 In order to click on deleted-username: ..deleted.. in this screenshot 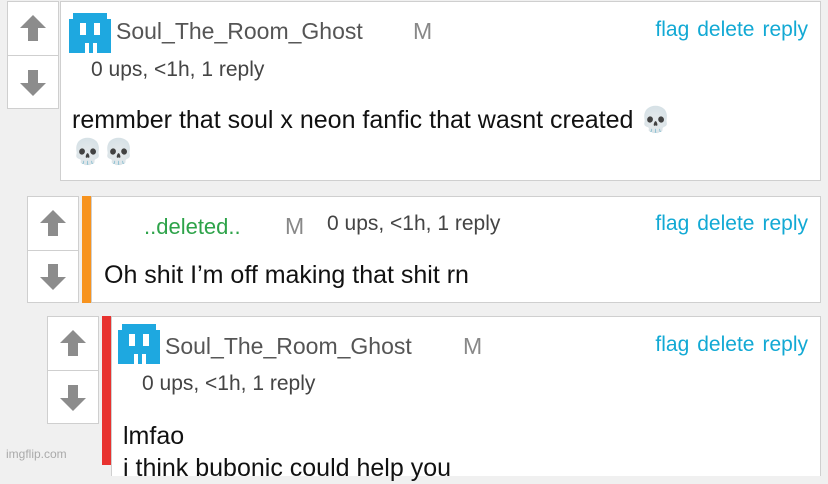, I will do `click(192, 226)`.